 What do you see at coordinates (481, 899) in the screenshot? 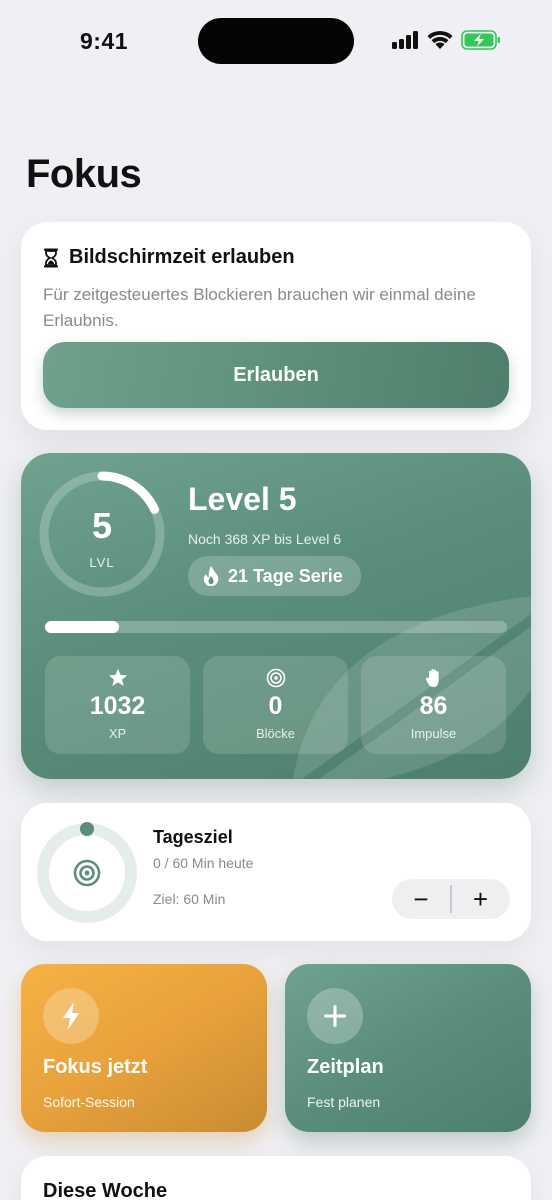
I see `increase-goal-button: +` at bounding box center [481, 899].